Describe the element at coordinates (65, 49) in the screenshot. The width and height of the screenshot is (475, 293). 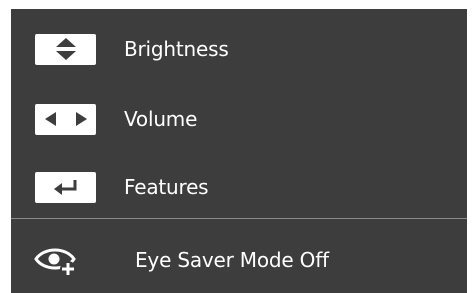
I see `up-down-arrows-icon` at that location.